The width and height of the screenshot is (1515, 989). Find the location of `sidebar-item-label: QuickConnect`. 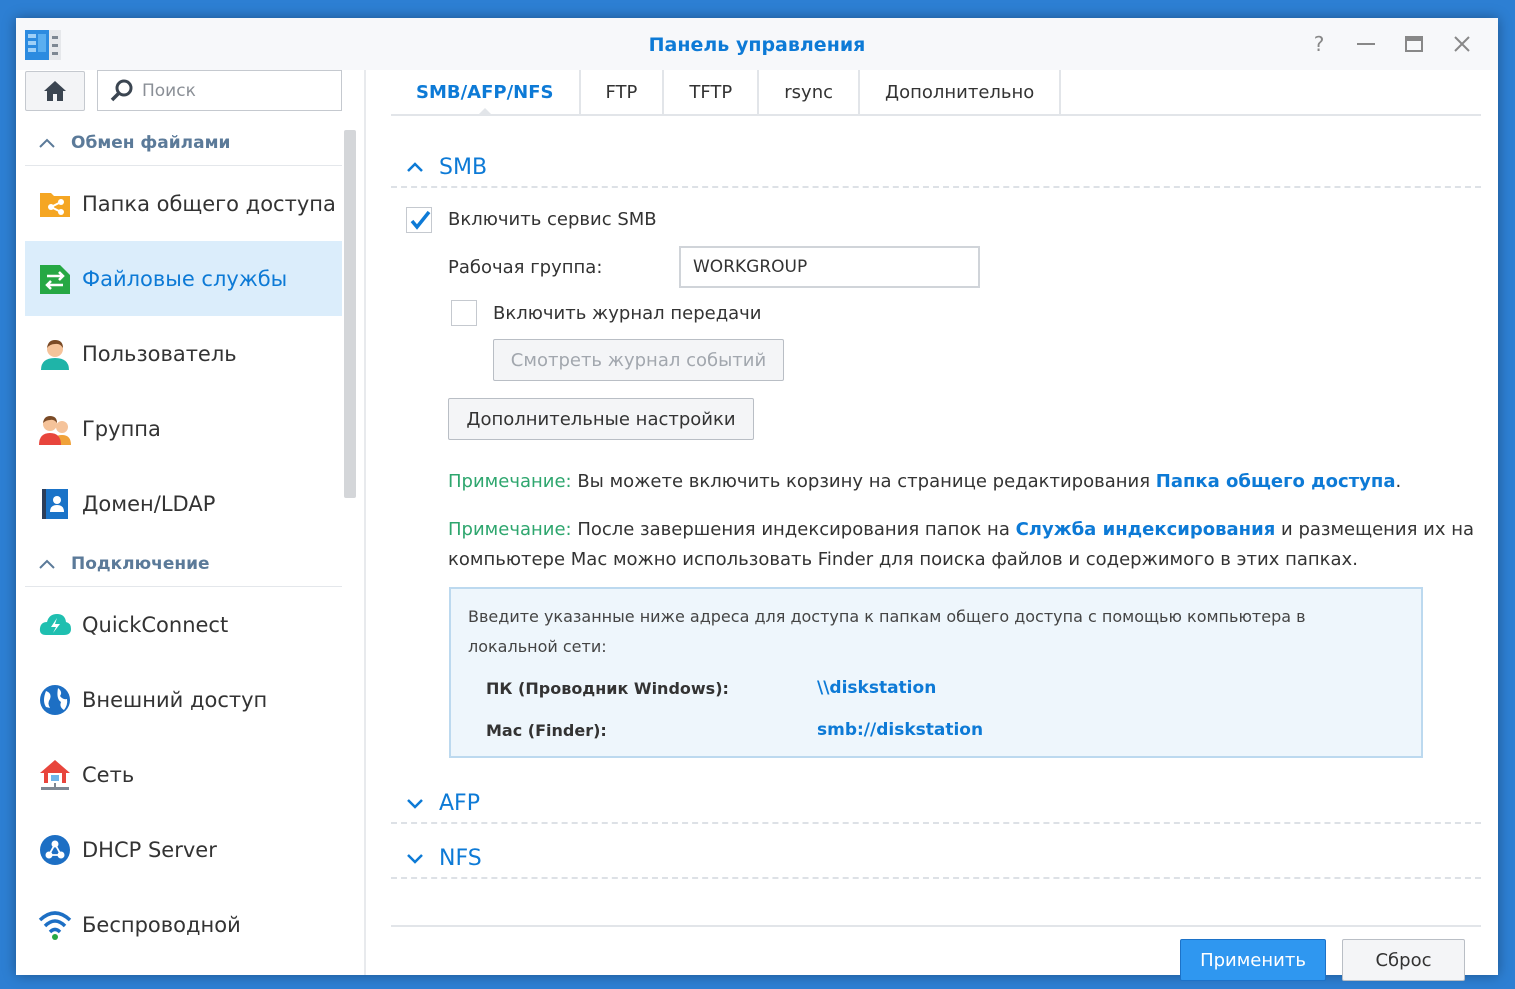

sidebar-item-label: QuickConnect is located at coordinates (155, 624).